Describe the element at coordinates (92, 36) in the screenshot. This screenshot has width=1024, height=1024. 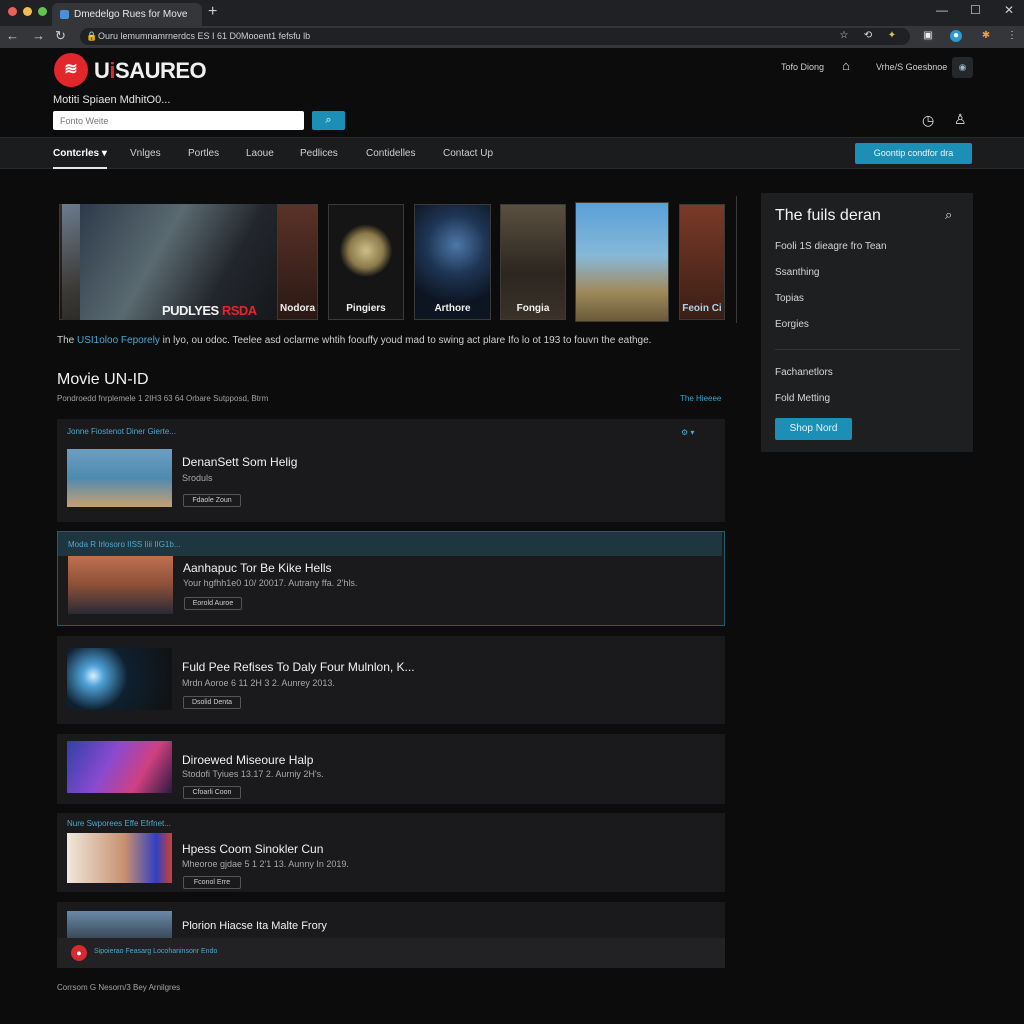
I see `lock-icon: 🔒` at that location.